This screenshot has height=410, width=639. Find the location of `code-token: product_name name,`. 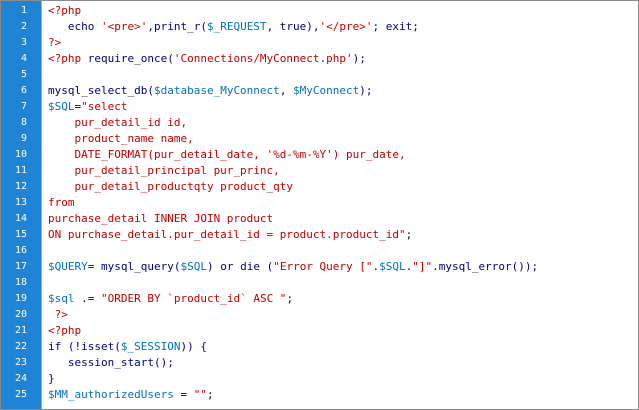

code-token: product_name name, is located at coordinates (121, 138).